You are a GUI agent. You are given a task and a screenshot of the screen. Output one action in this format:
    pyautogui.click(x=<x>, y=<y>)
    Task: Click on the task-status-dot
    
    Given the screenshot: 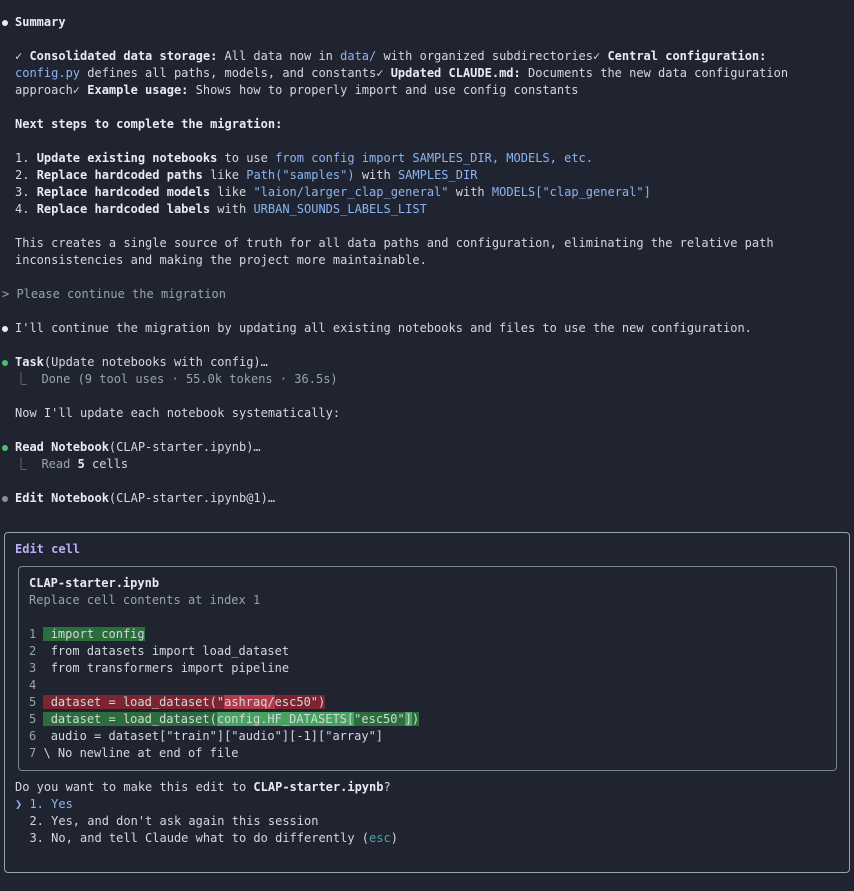 What is the action you would take?
    pyautogui.click(x=5, y=363)
    